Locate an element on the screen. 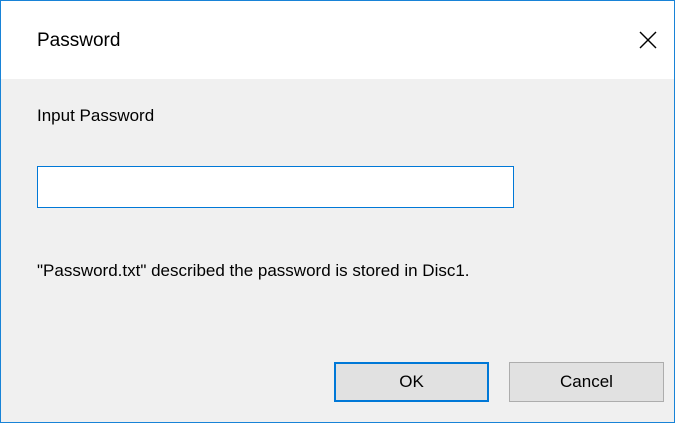 Image resolution: width=675 pixels, height=423 pixels. close-icon is located at coordinates (648, 40).